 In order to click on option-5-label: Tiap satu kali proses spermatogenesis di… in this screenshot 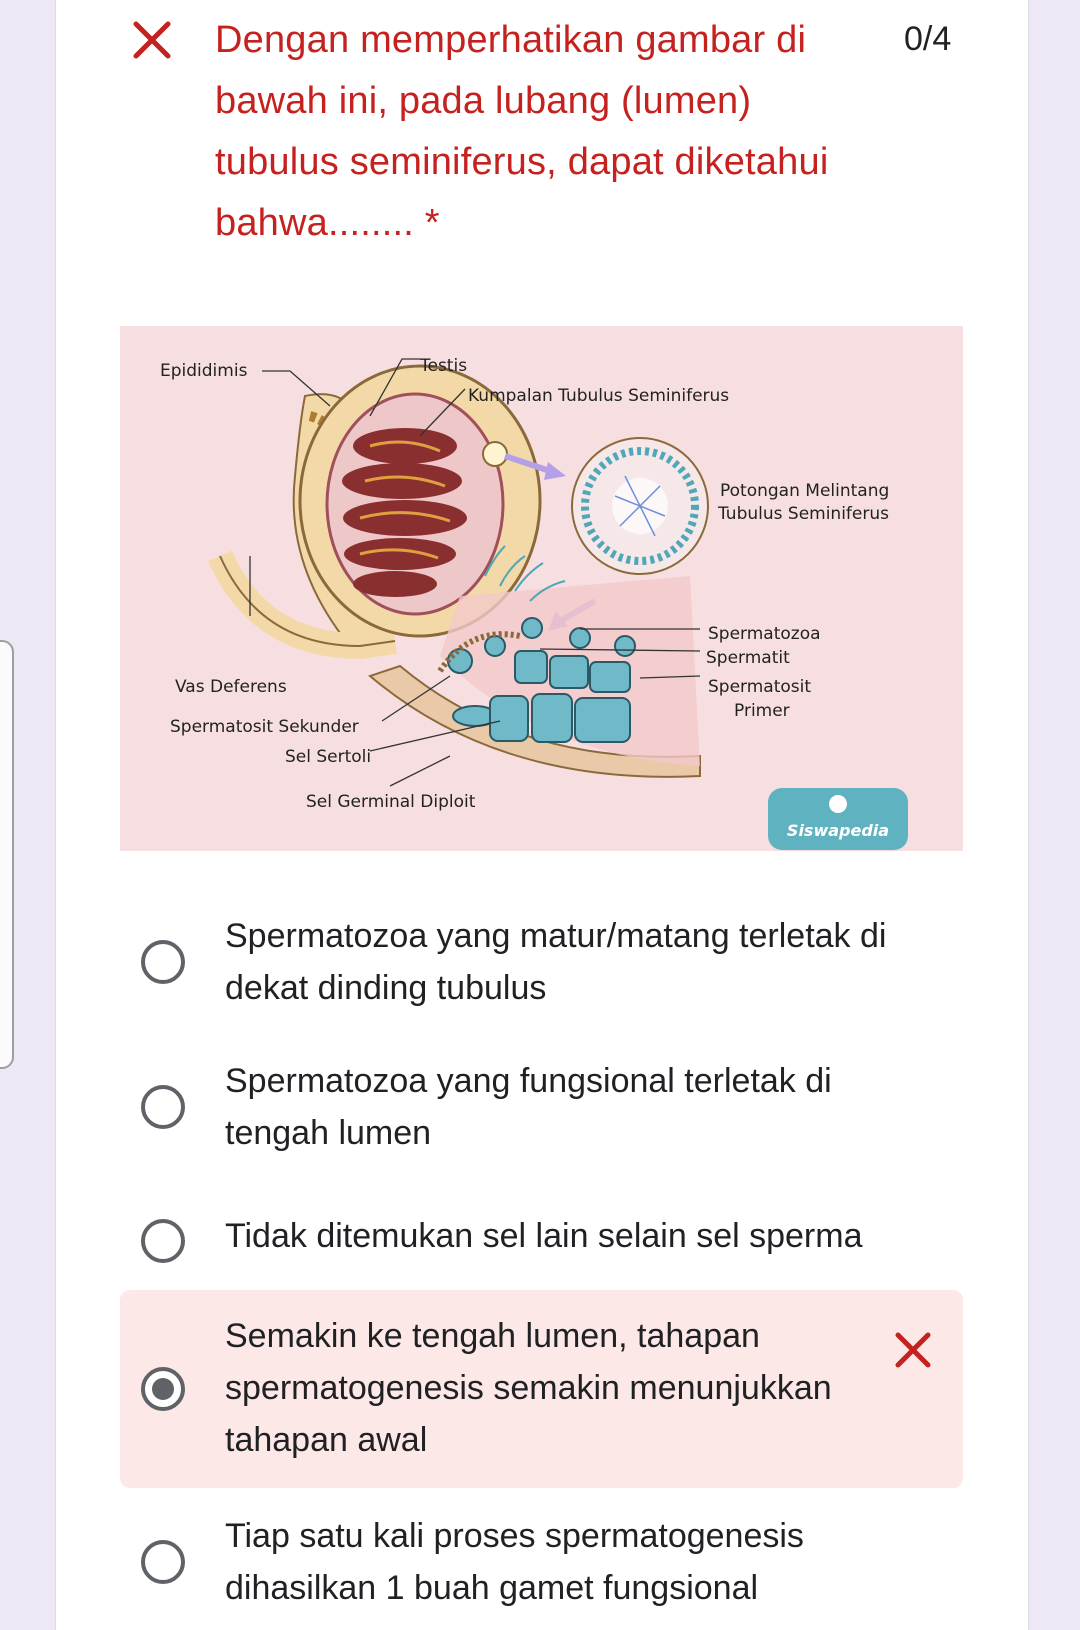, I will do `click(514, 1562)`.